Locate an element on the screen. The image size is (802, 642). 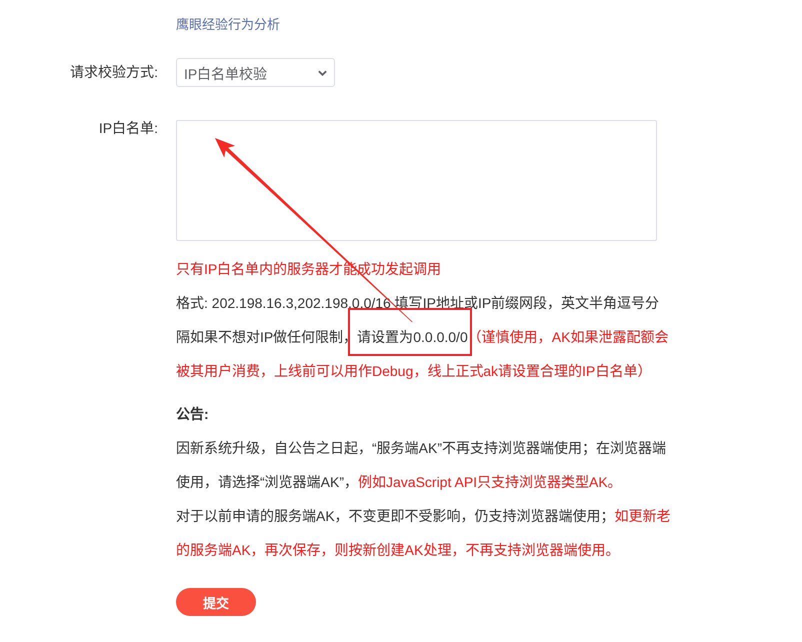
chevron-down-icon is located at coordinates (322, 73).